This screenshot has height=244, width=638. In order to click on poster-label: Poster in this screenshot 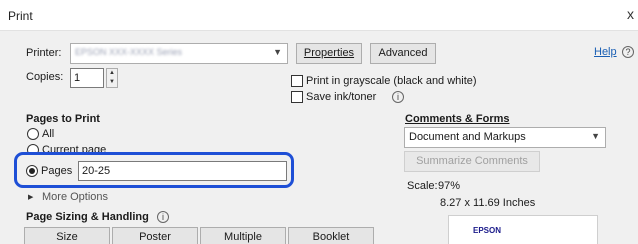, I will do `click(155, 237)`.